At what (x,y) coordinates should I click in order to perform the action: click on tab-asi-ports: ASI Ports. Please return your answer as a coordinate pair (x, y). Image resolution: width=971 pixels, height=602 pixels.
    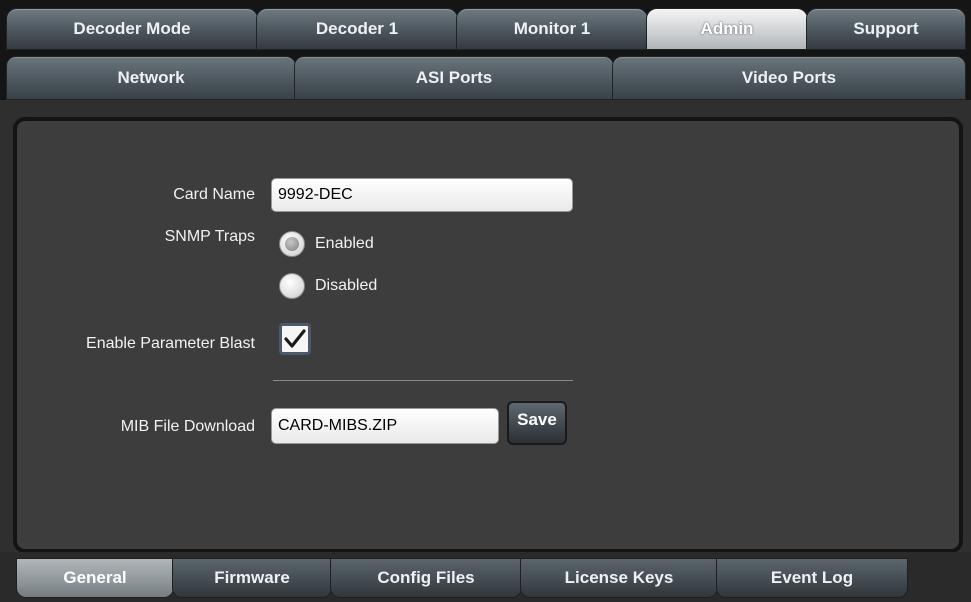
    Looking at the image, I should click on (454, 78).